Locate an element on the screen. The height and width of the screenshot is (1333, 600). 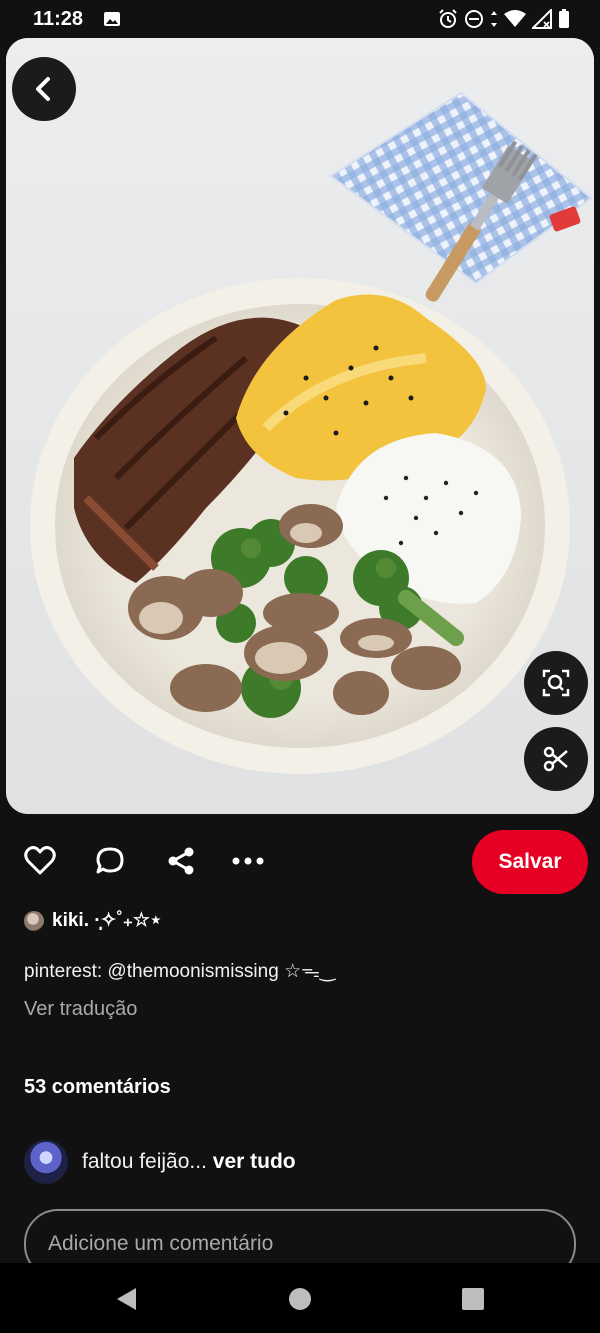
status-icons is located at coordinates (504, 19).